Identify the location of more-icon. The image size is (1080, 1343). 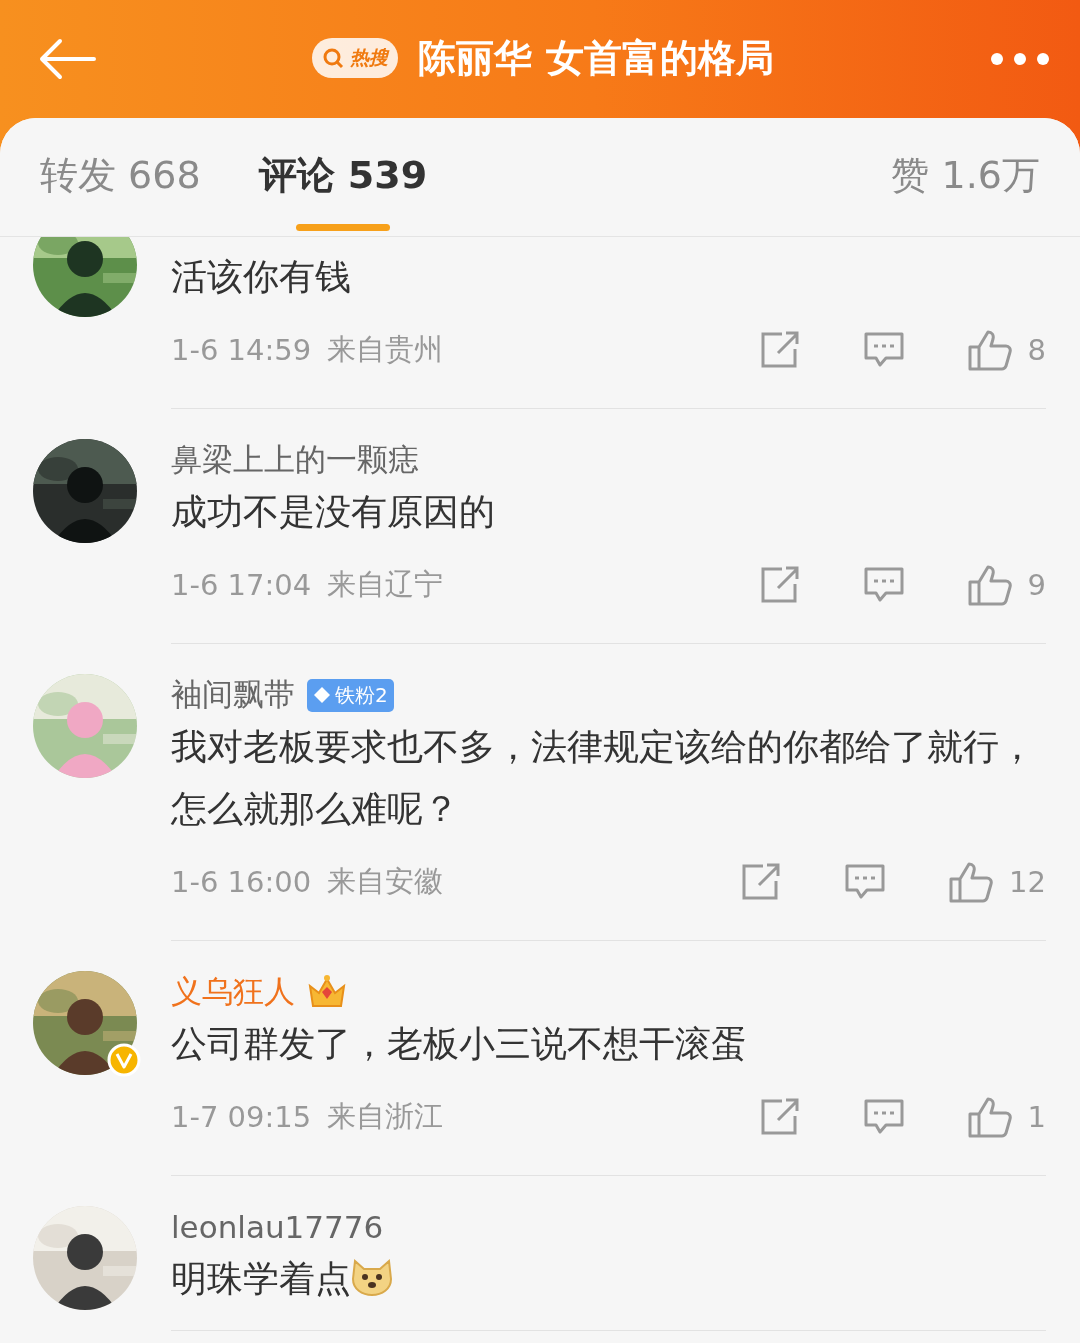
(1020, 59).